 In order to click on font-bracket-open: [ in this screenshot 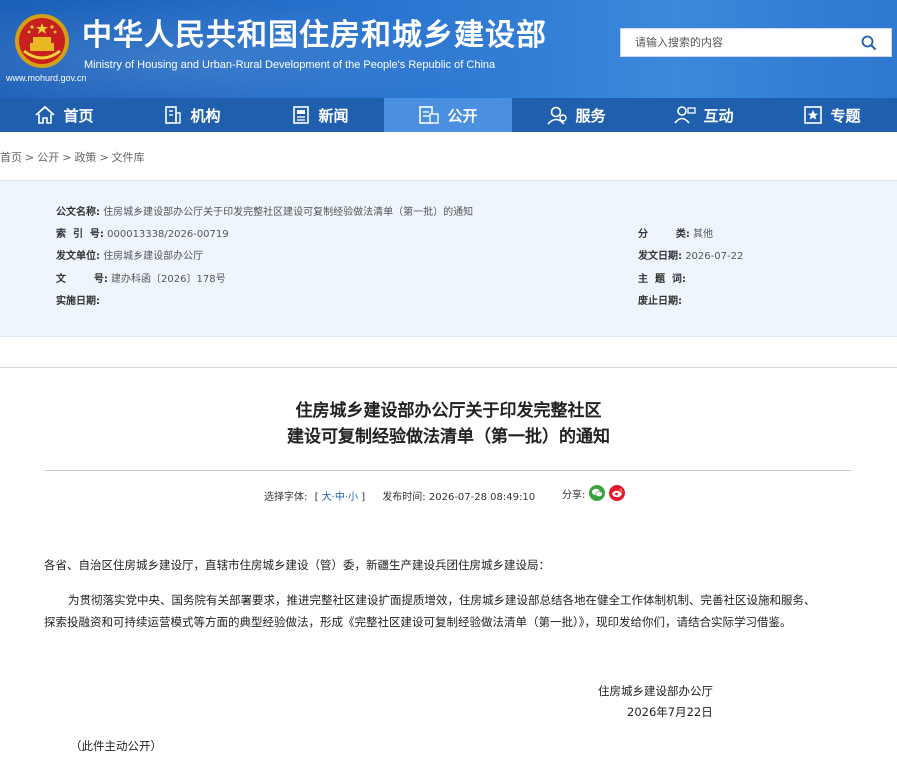, I will do `click(316, 497)`.